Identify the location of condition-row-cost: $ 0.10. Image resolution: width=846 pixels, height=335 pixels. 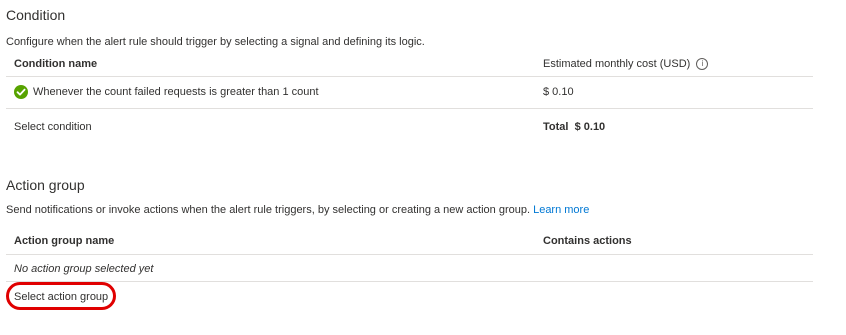
(558, 92).